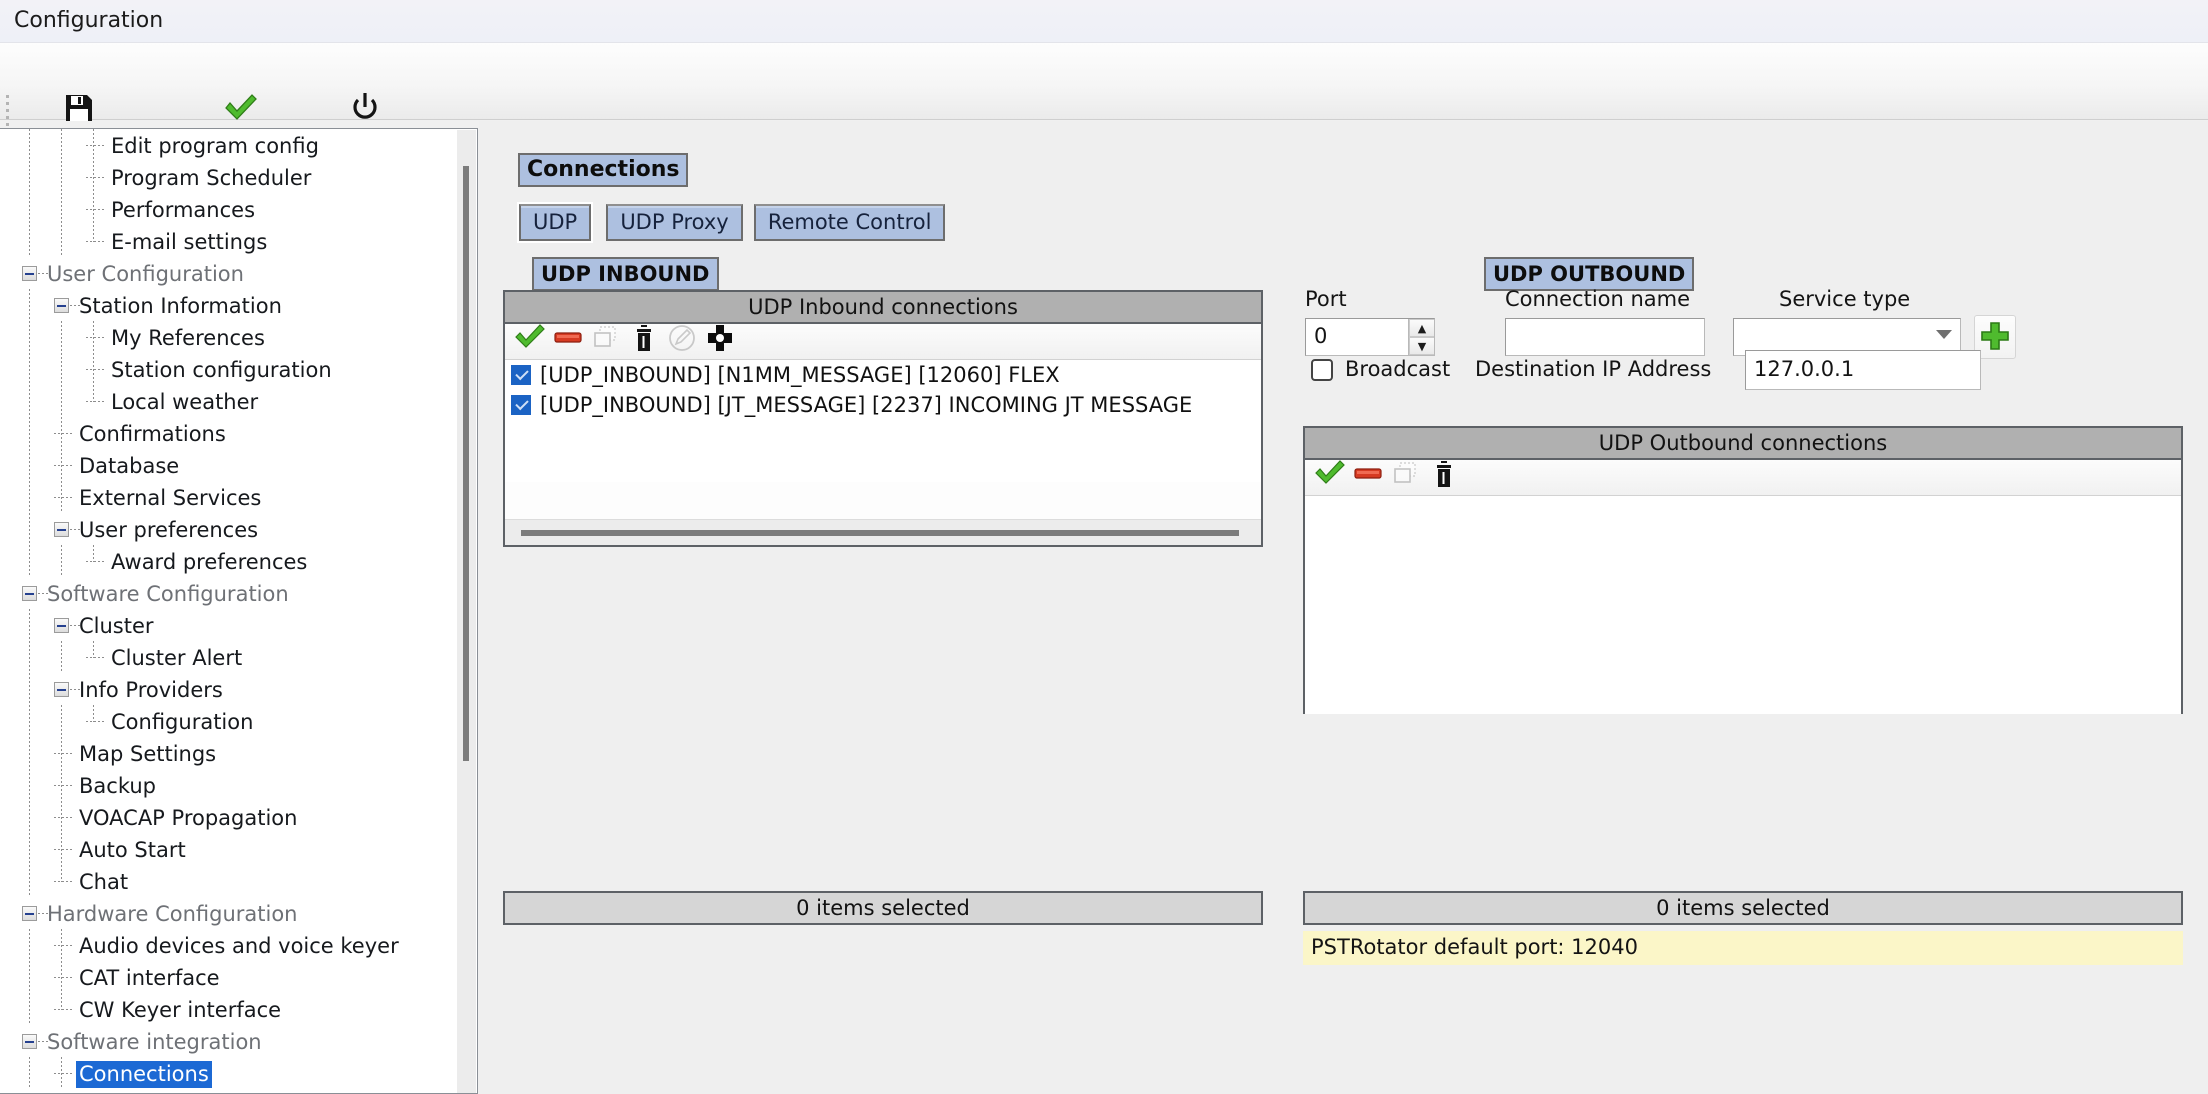 This screenshot has height=1094, width=2208. Describe the element at coordinates (229, 657) in the screenshot. I see `sidebar-item-cluster-alert: Cluster Alert` at that location.